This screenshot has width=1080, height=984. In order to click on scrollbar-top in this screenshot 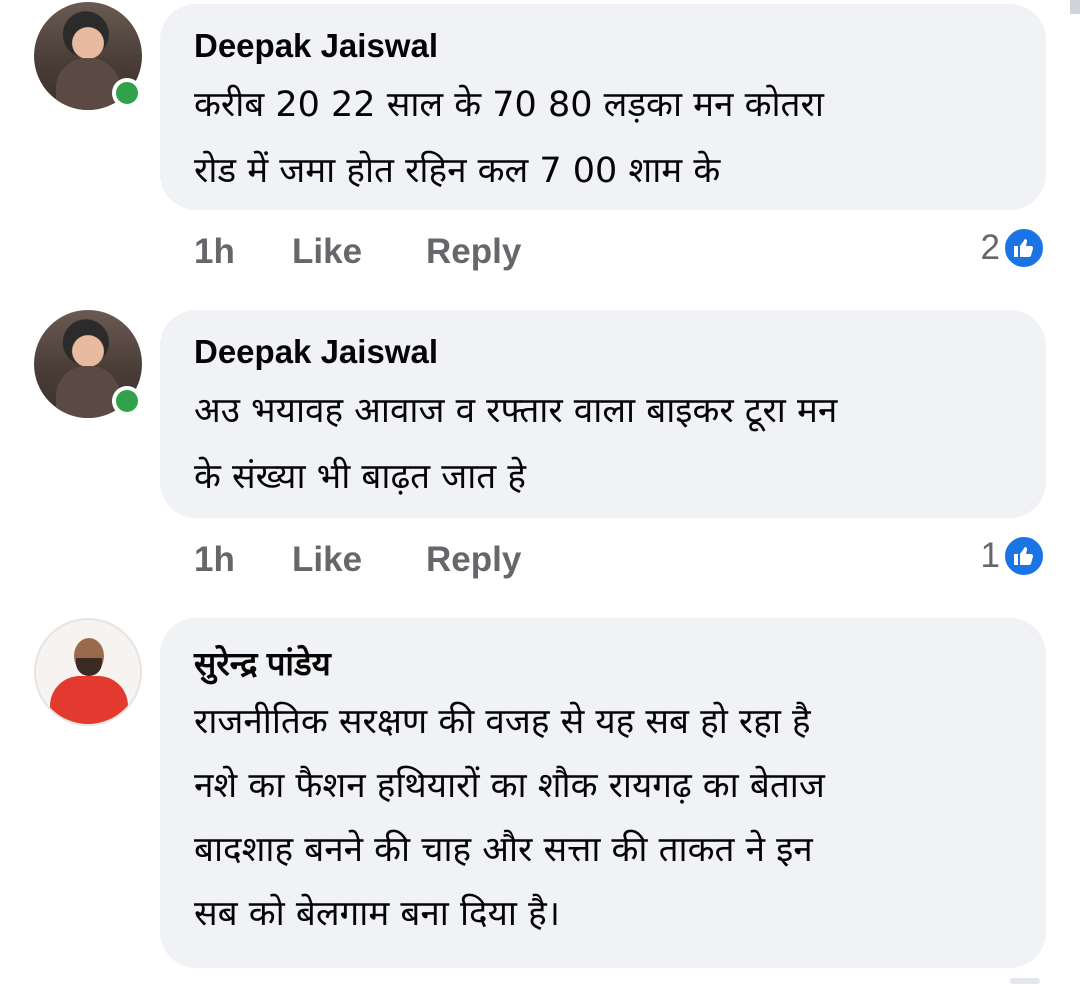, I will do `click(1075, 7)`.